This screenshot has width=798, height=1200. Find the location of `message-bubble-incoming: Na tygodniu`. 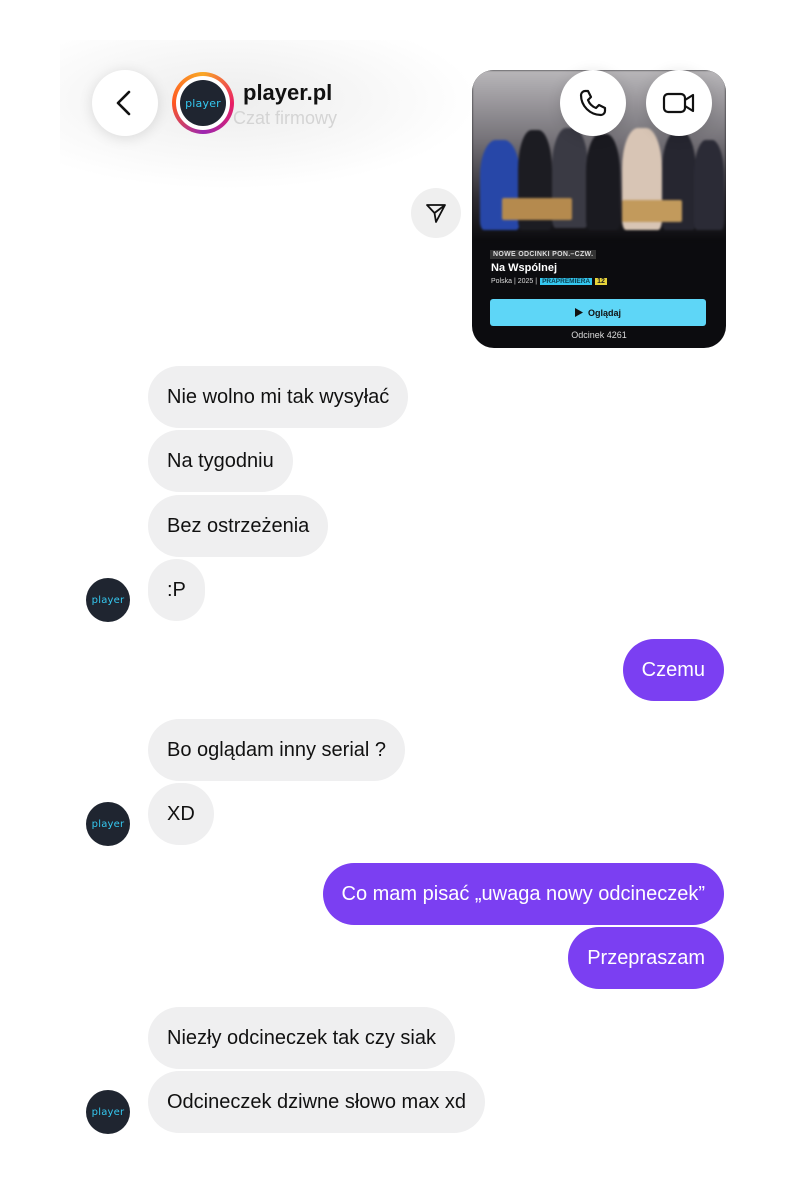

message-bubble-incoming: Na tygodniu is located at coordinates (220, 461).